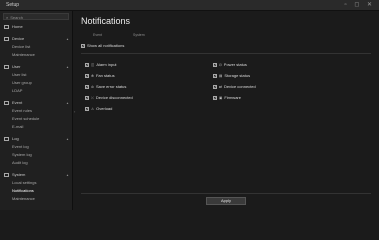 The image size is (379, 240). I want to click on option-alarm-input: ✓ ◫ Alarm input, so click(101, 64).